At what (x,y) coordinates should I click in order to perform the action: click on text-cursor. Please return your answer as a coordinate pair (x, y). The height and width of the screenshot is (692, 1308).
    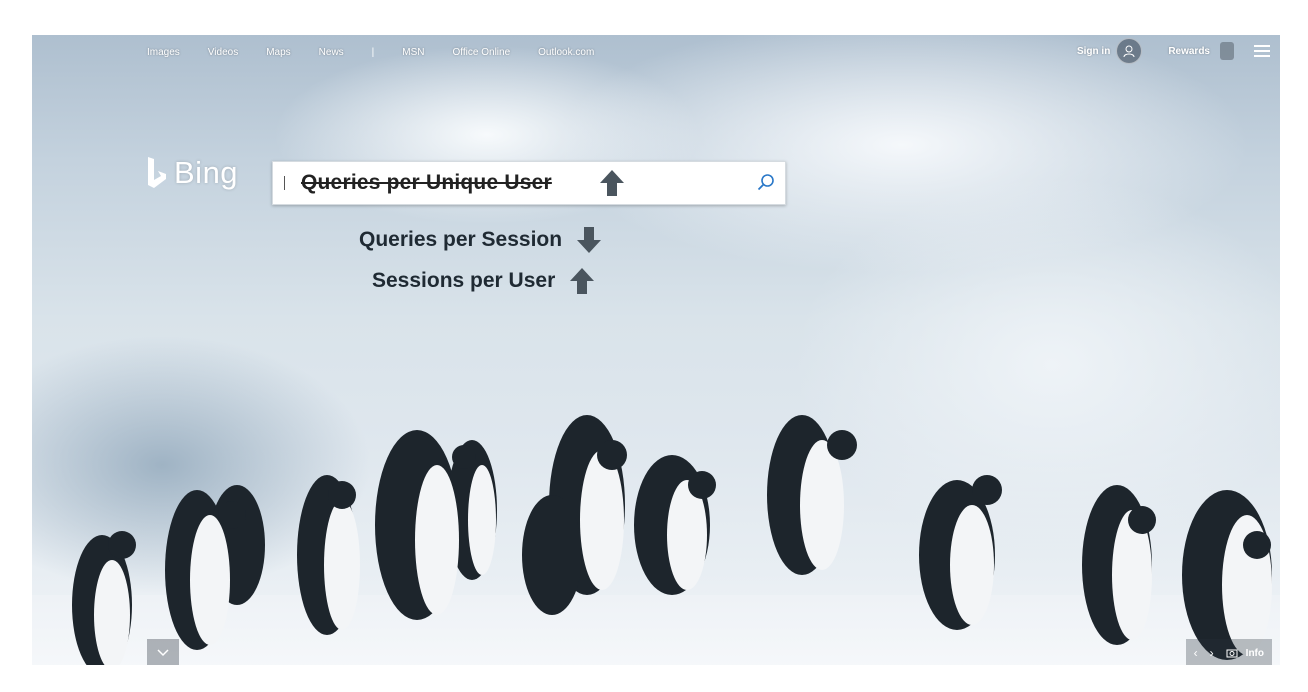
    Looking at the image, I should click on (284, 183).